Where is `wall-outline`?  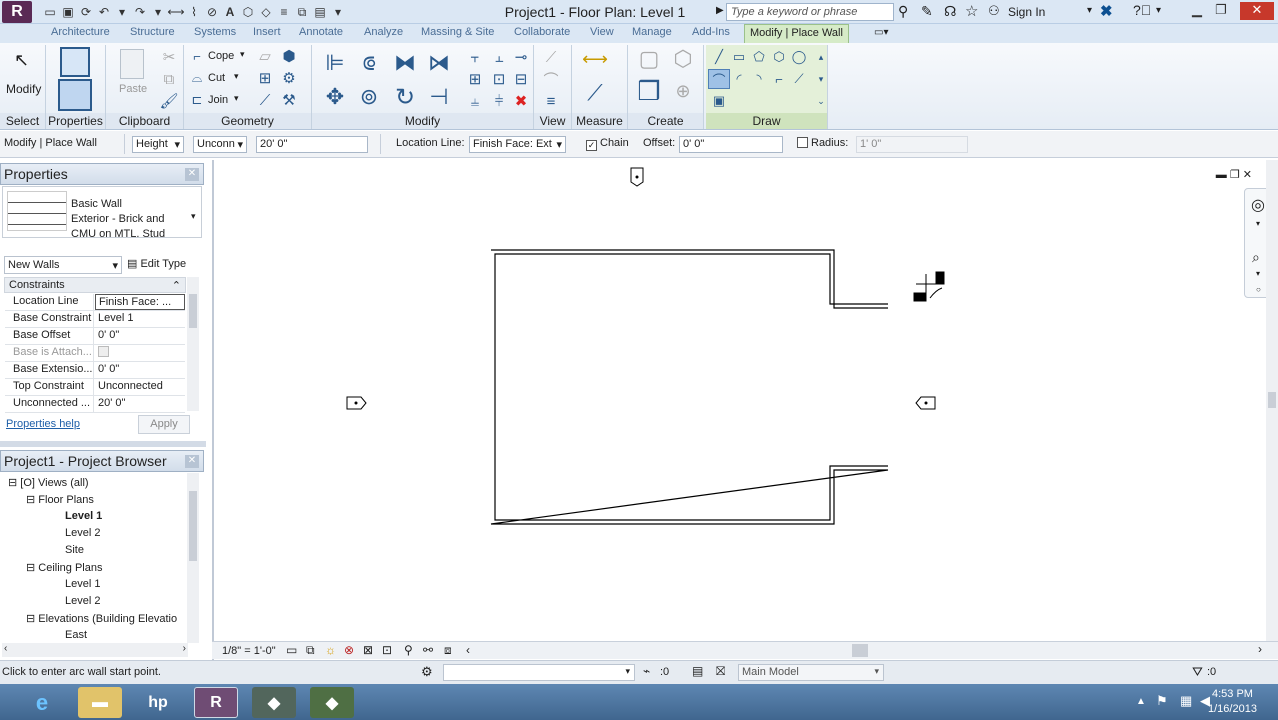 wall-outline is located at coordinates (689, 387).